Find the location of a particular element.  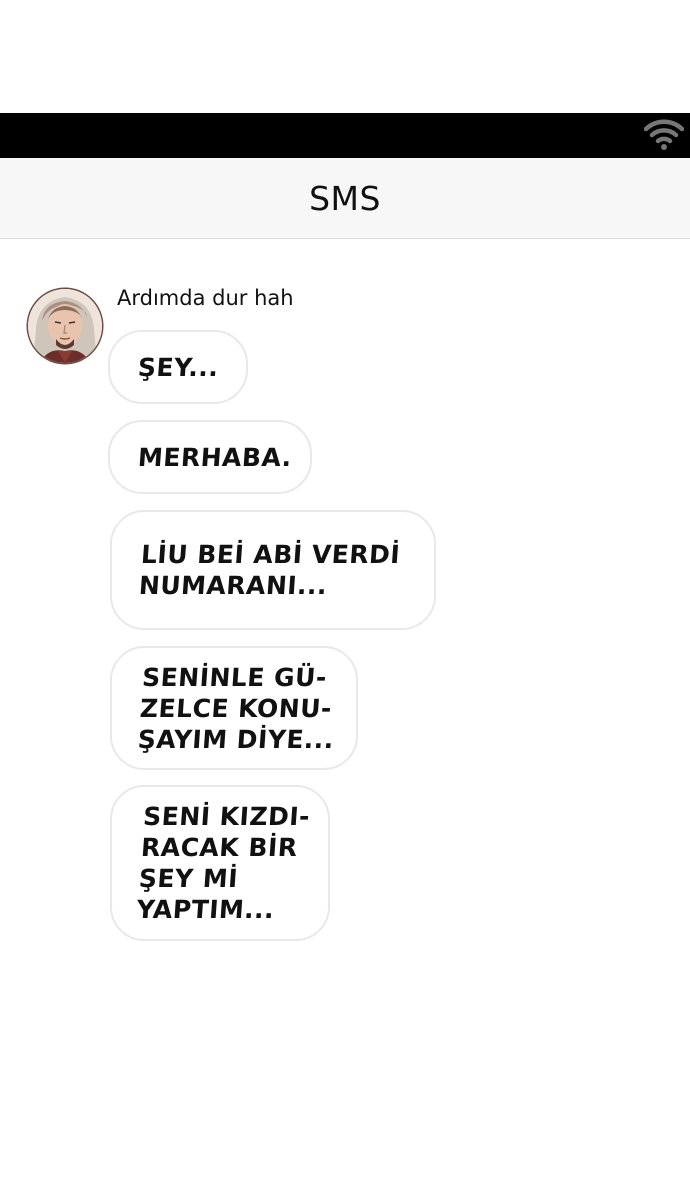

wifi-icon is located at coordinates (664, 134).